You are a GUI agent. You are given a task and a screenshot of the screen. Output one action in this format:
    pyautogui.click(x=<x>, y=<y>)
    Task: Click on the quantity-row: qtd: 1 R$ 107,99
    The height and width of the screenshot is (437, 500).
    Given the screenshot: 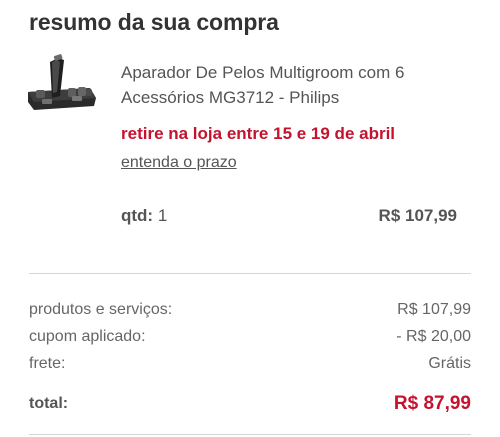 What is the action you would take?
    pyautogui.click(x=289, y=216)
    